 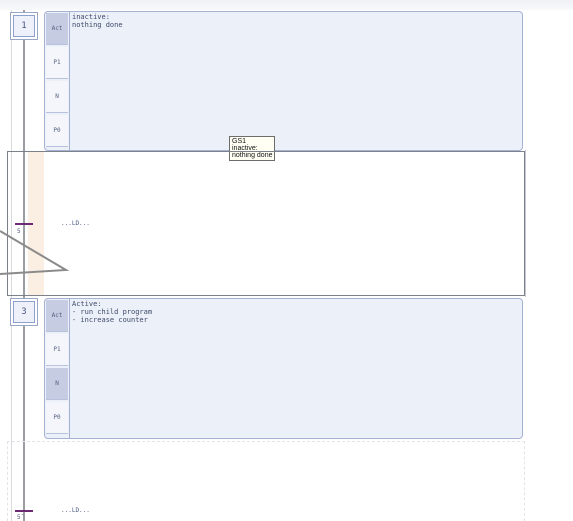 I want to click on action-text: inactive: nothing done, so click(x=97, y=21).